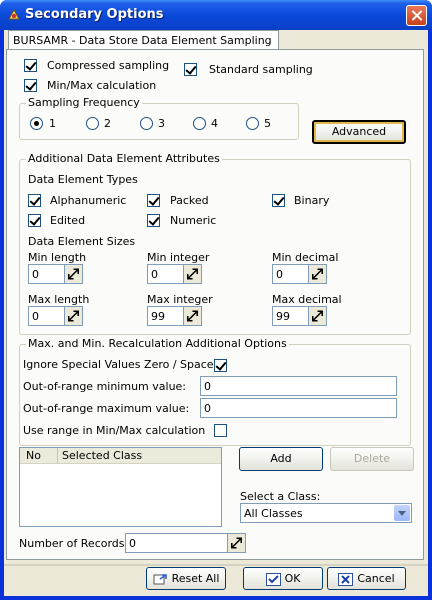  I want to click on out-of-range-max-label: Out-of-range maximum value:, so click(106, 408).